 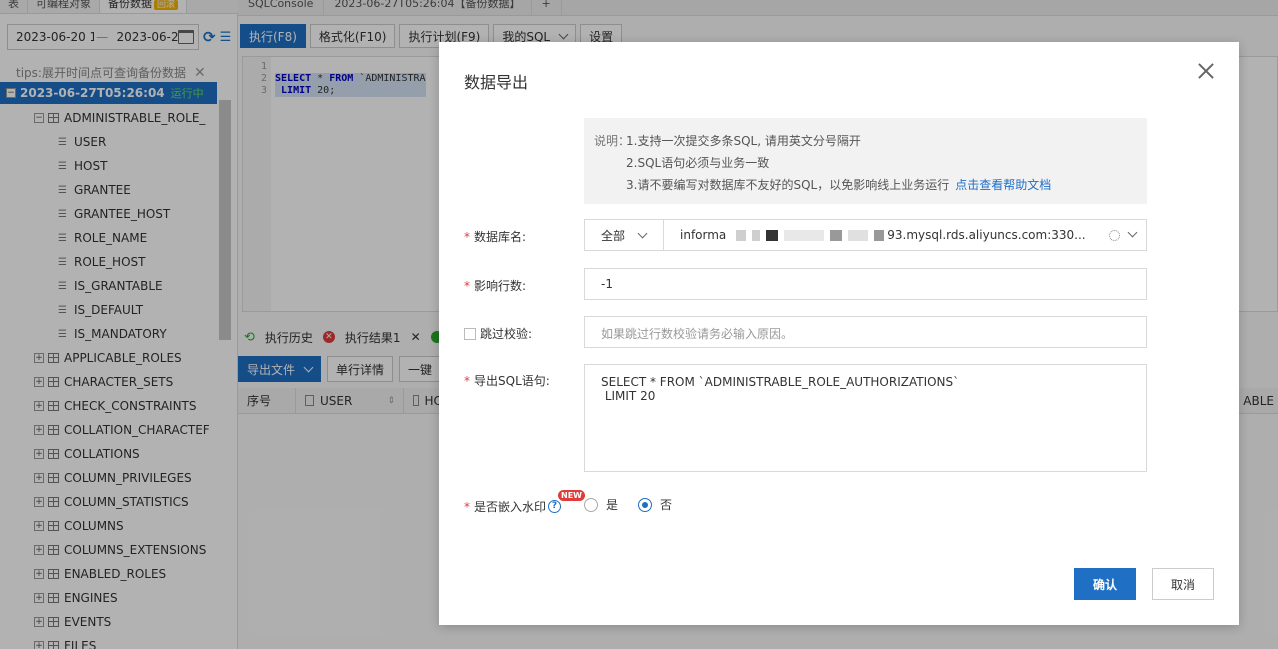 I want to click on database-scope-select: 全部, so click(x=624, y=235).